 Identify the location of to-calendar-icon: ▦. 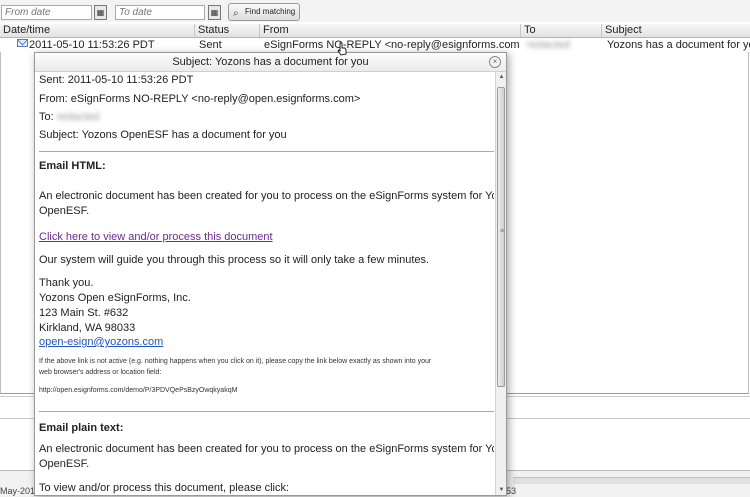
(214, 12).